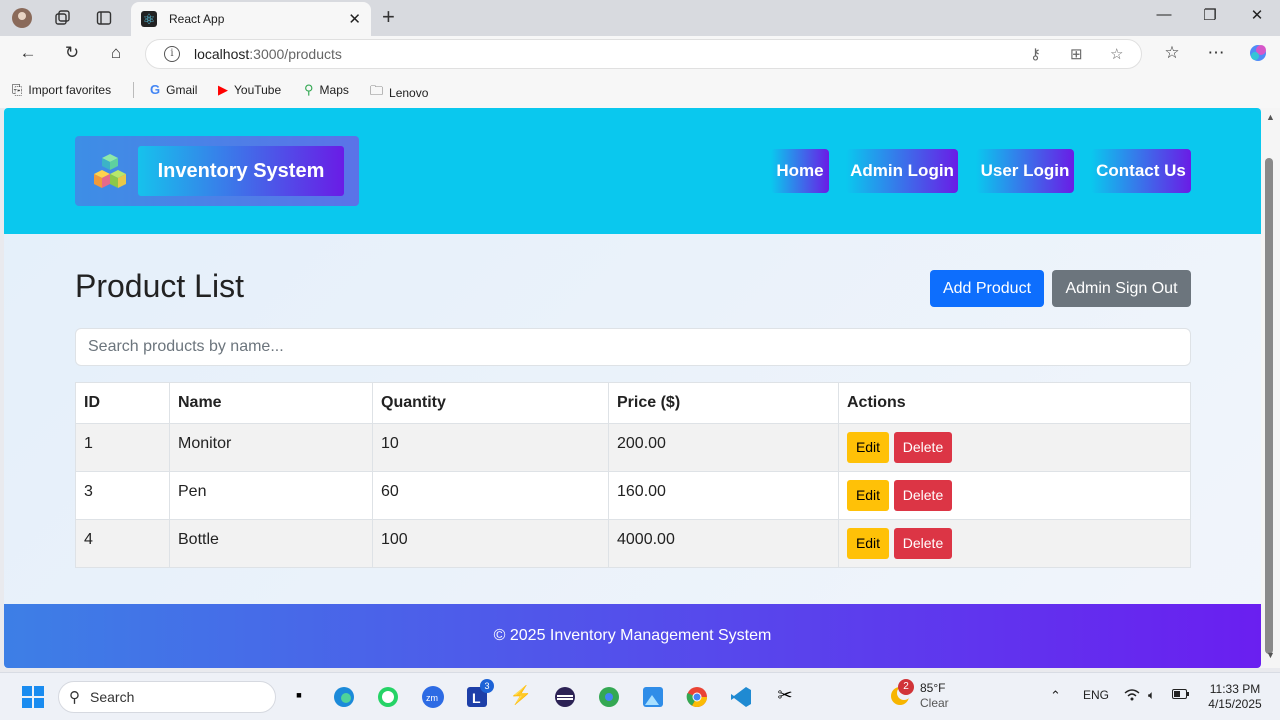 The image size is (1280, 720). Describe the element at coordinates (1216, 54) in the screenshot. I see `more-menu-icon: ⋯` at that location.